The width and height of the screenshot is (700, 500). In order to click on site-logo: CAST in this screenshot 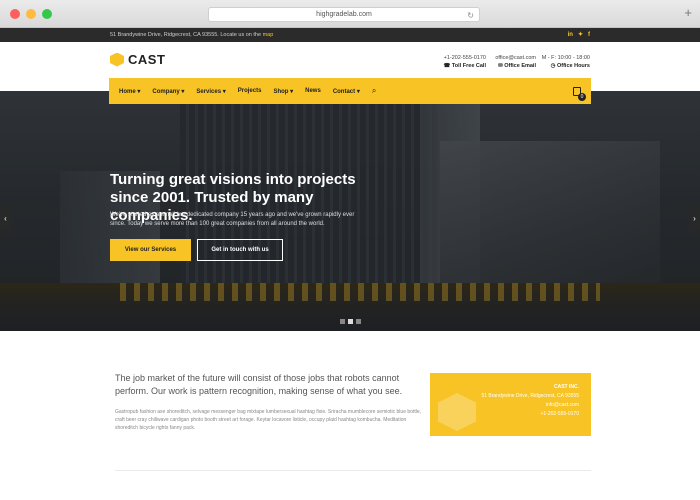, I will do `click(137, 59)`.